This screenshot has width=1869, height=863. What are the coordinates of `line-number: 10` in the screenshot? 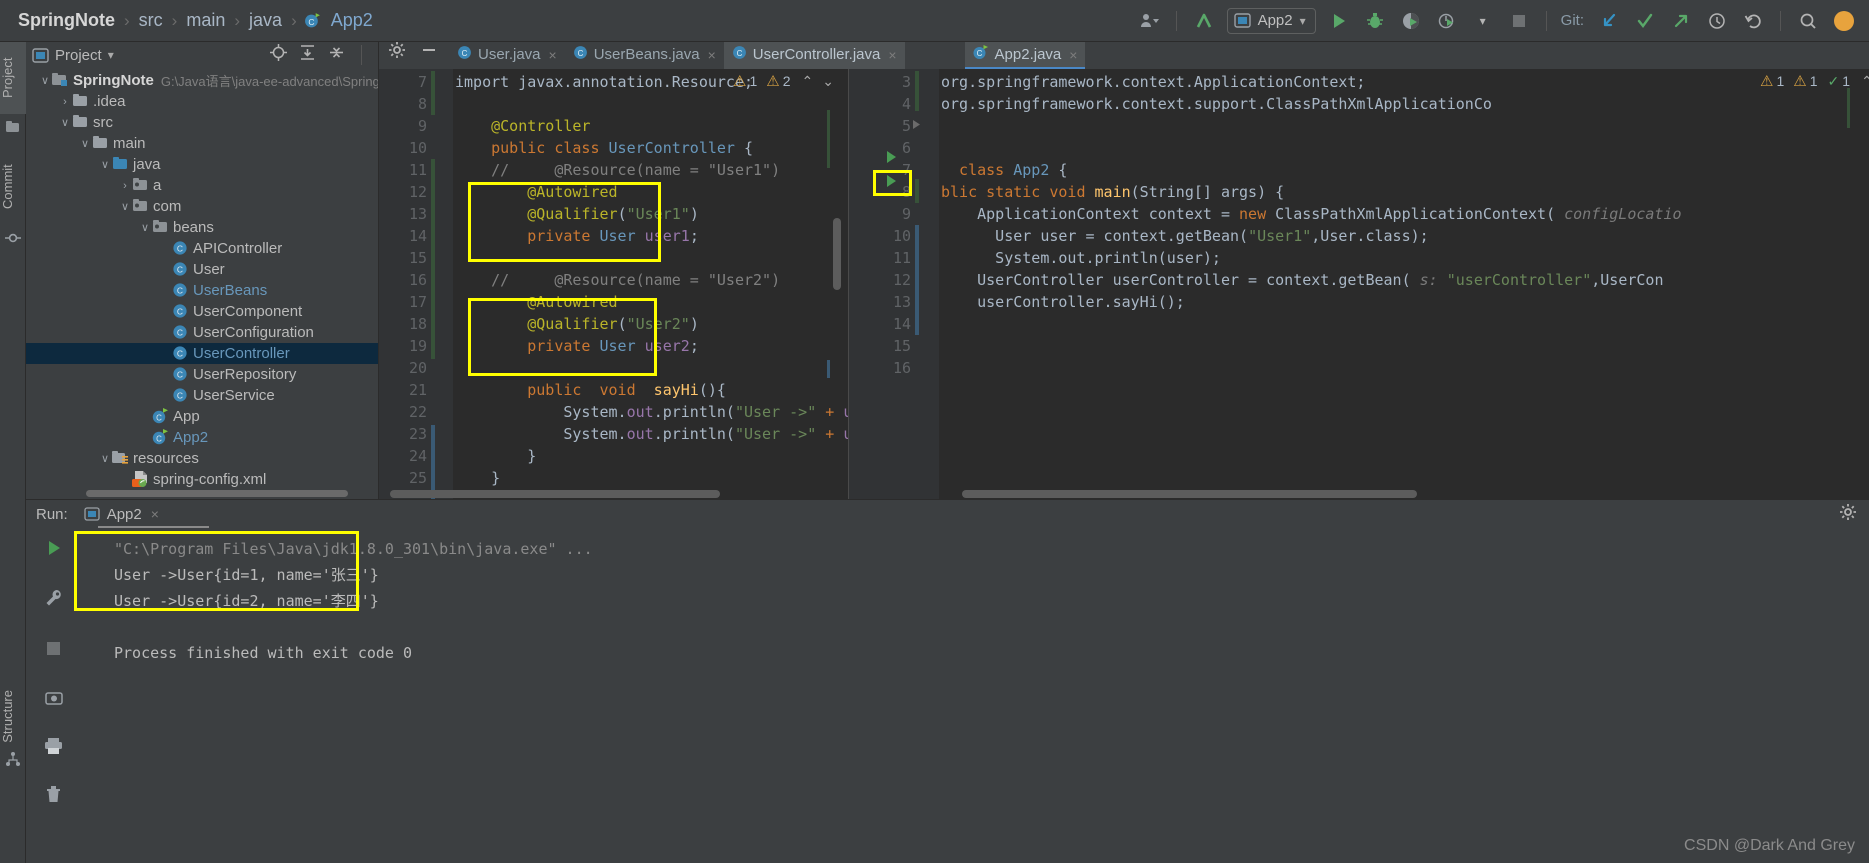 It's located at (407, 148).